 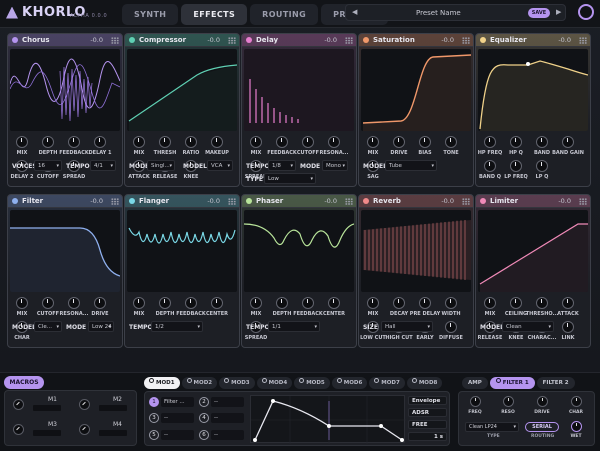 I want to click on setting-dropdown: Hall ▾, so click(x=407, y=326).